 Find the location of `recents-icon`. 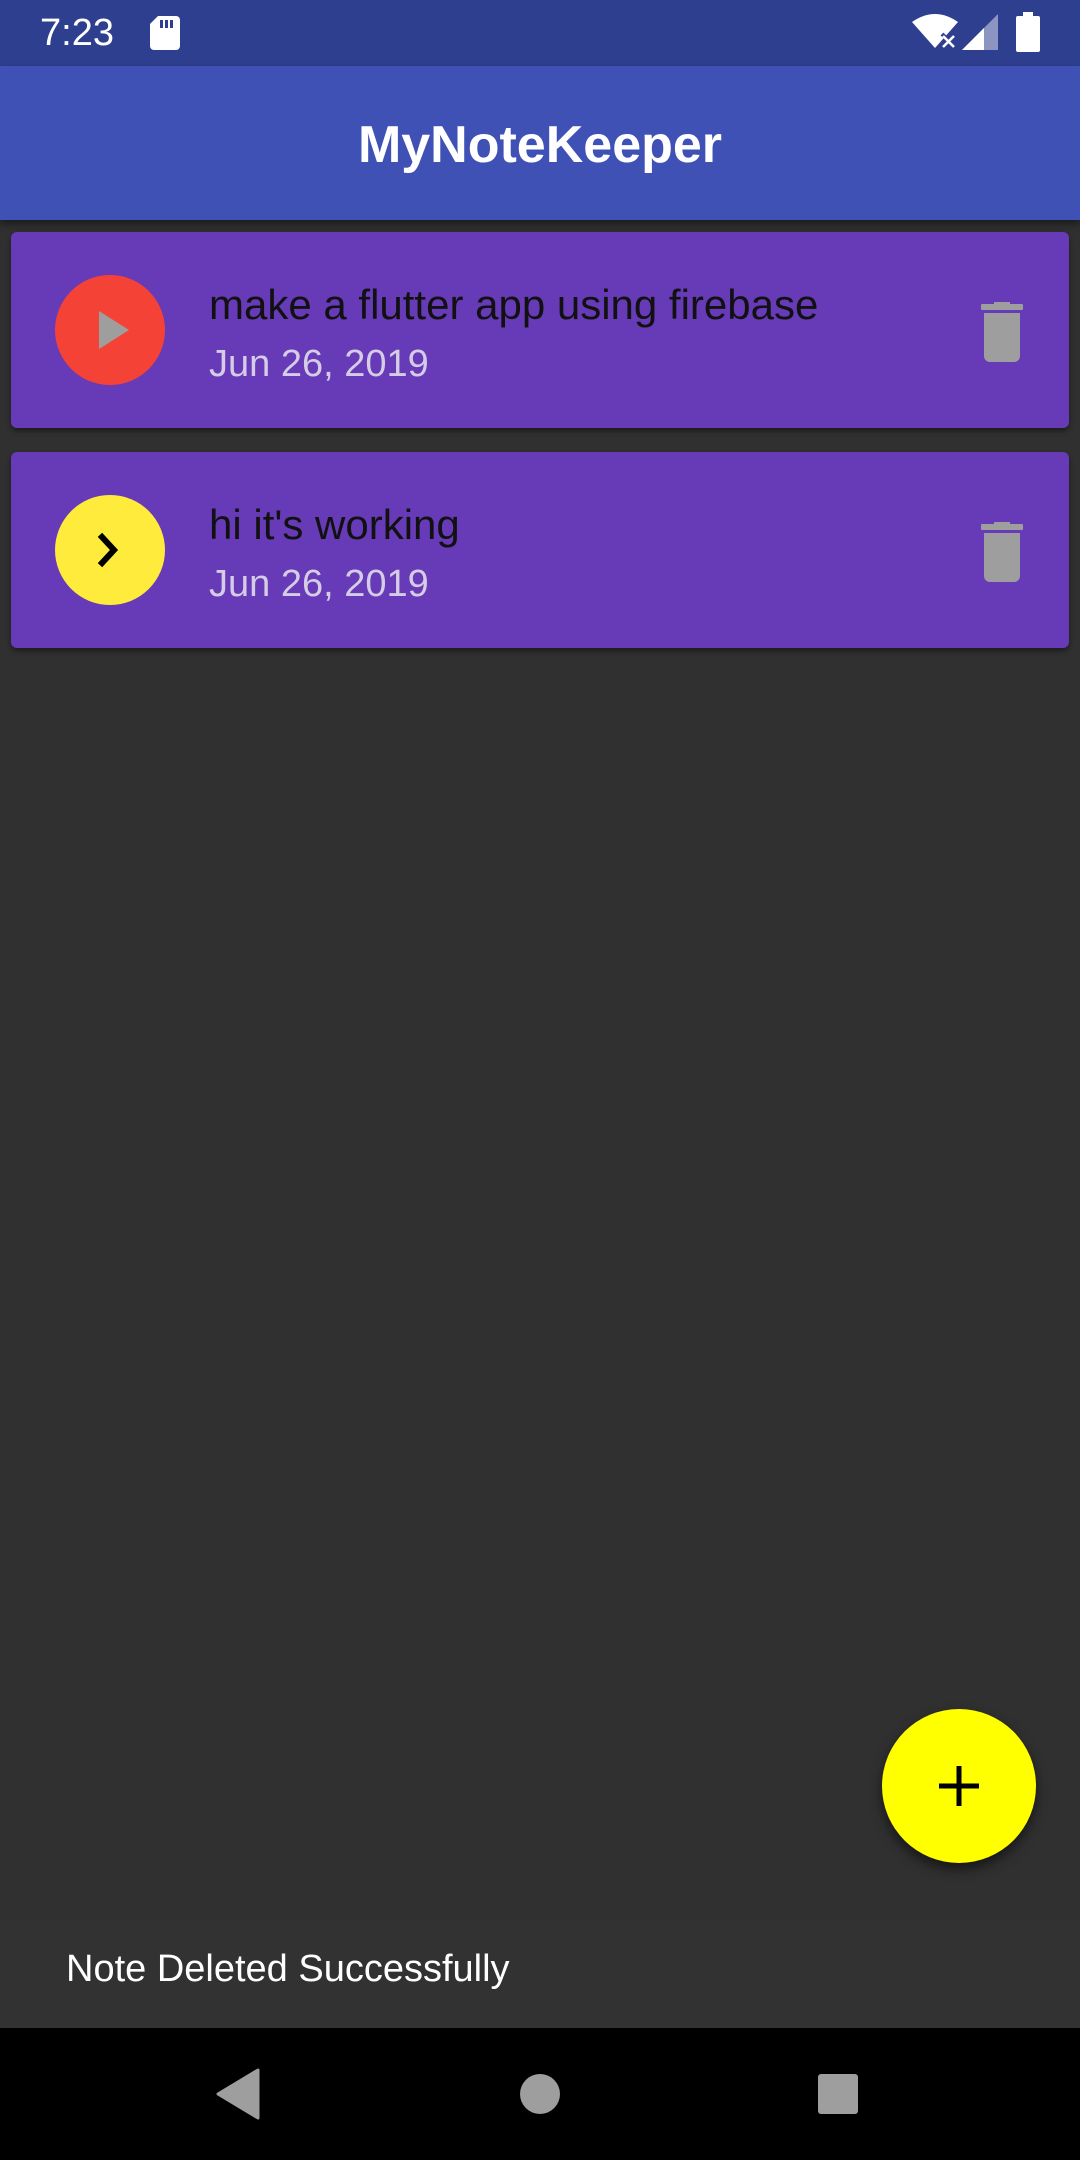

recents-icon is located at coordinates (838, 2094).